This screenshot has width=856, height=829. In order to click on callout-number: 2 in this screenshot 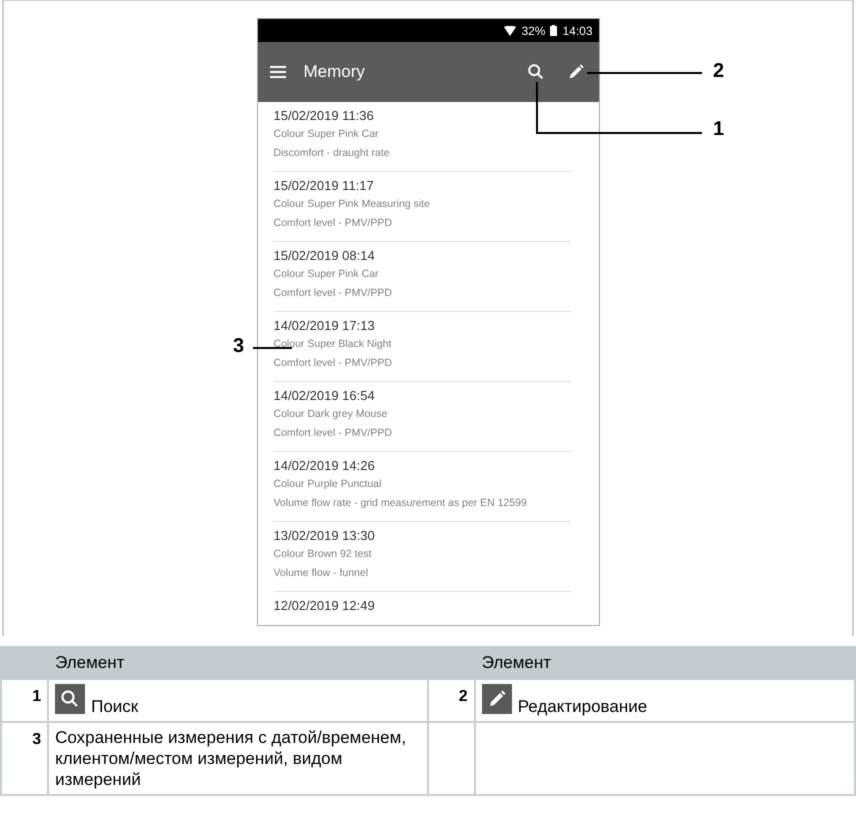, I will do `click(718, 71)`.